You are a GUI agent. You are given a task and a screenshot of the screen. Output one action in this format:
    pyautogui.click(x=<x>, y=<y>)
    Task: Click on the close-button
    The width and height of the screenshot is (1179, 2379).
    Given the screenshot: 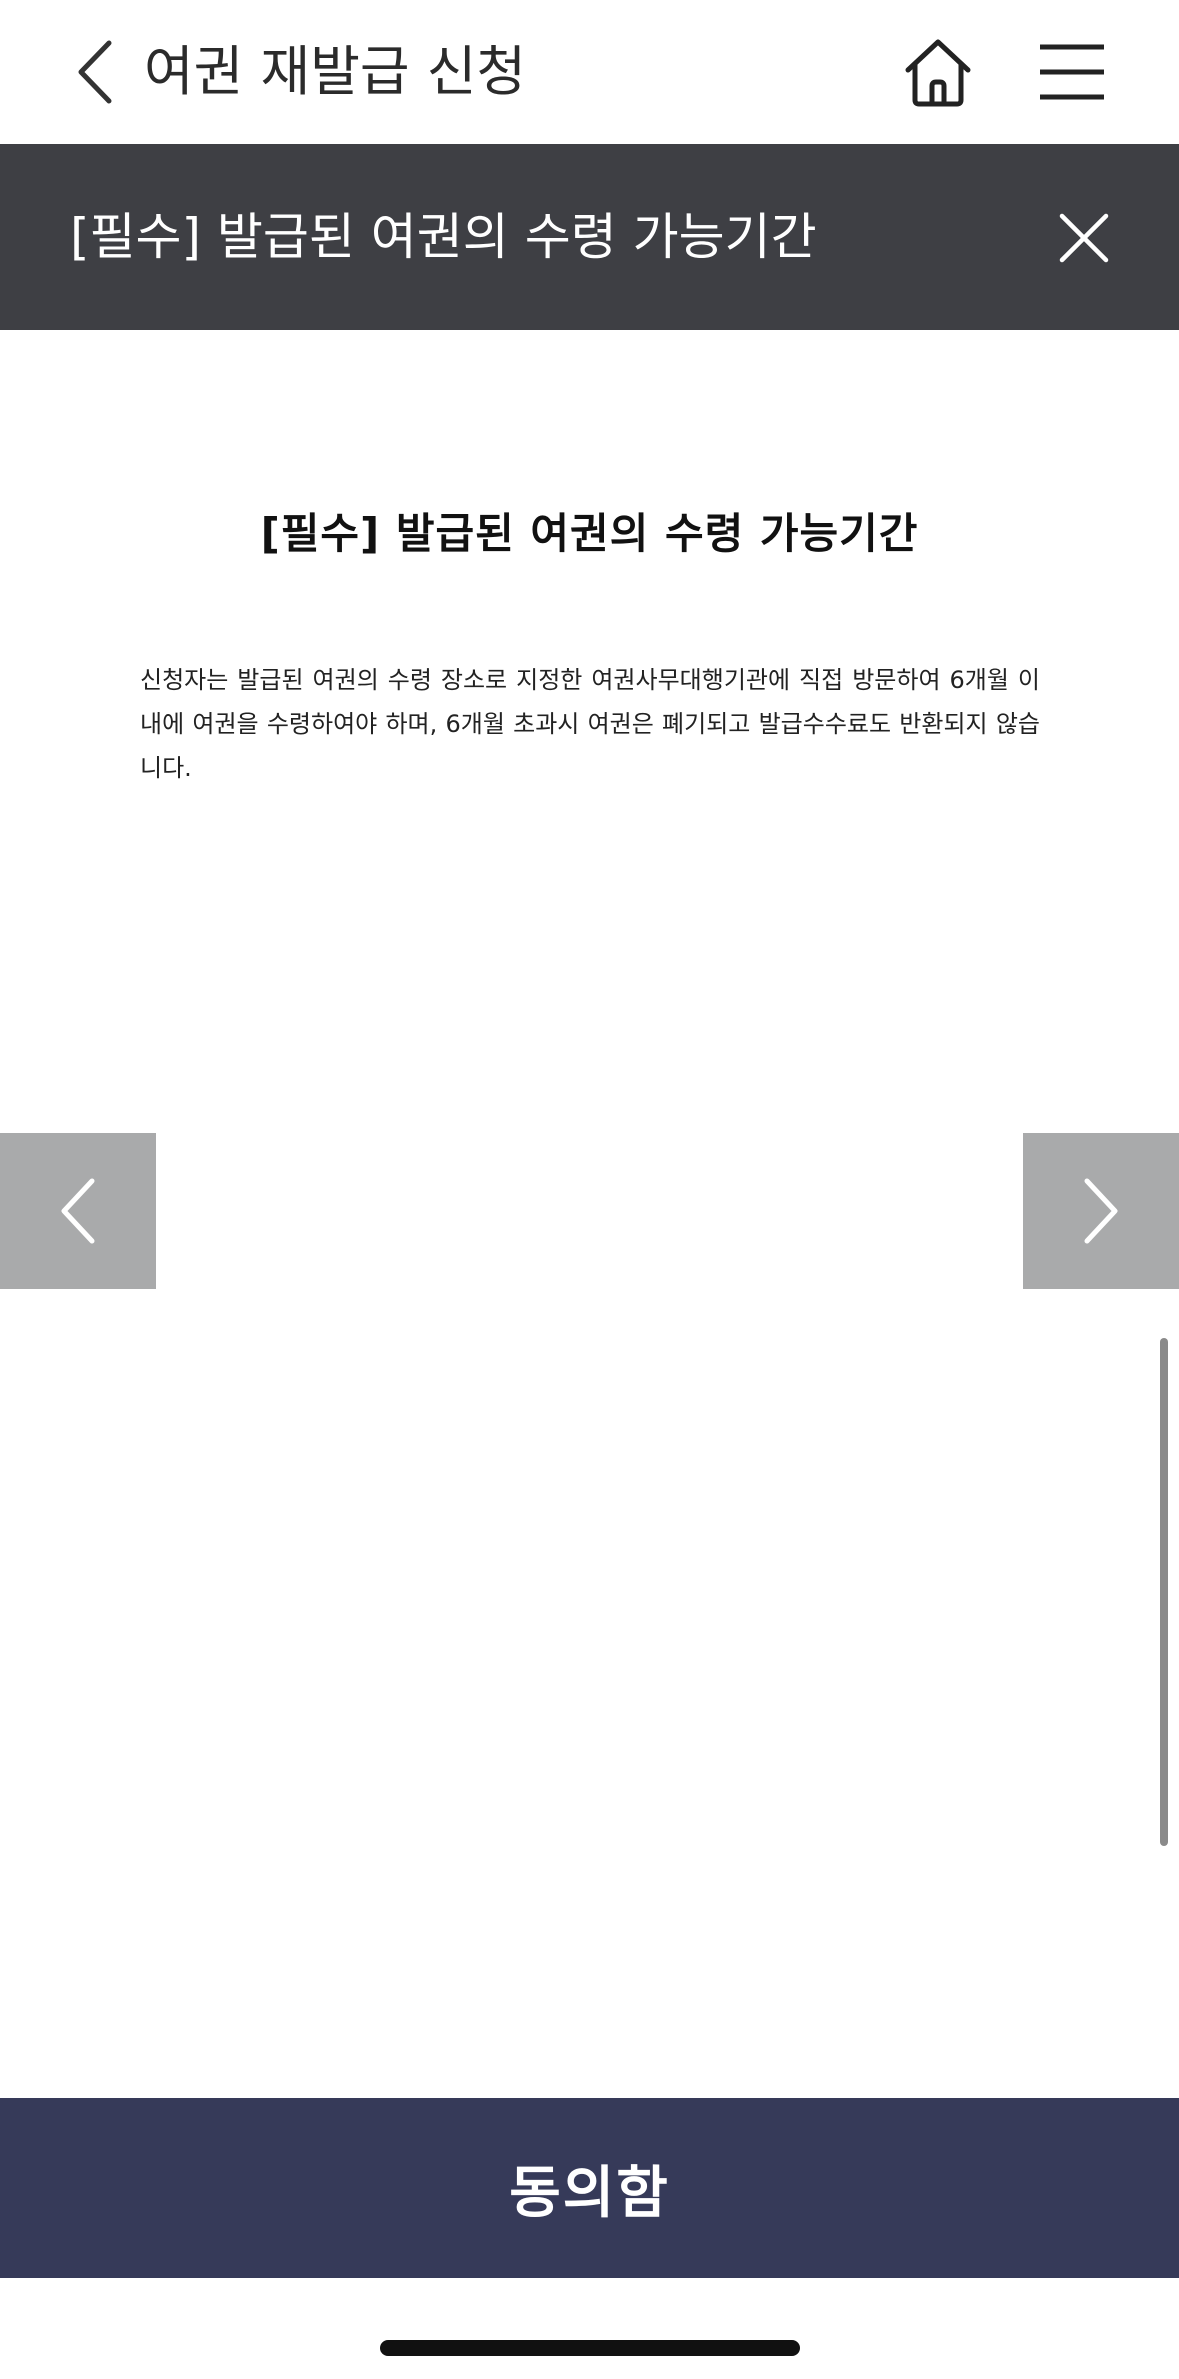 What is the action you would take?
    pyautogui.click(x=1084, y=238)
    